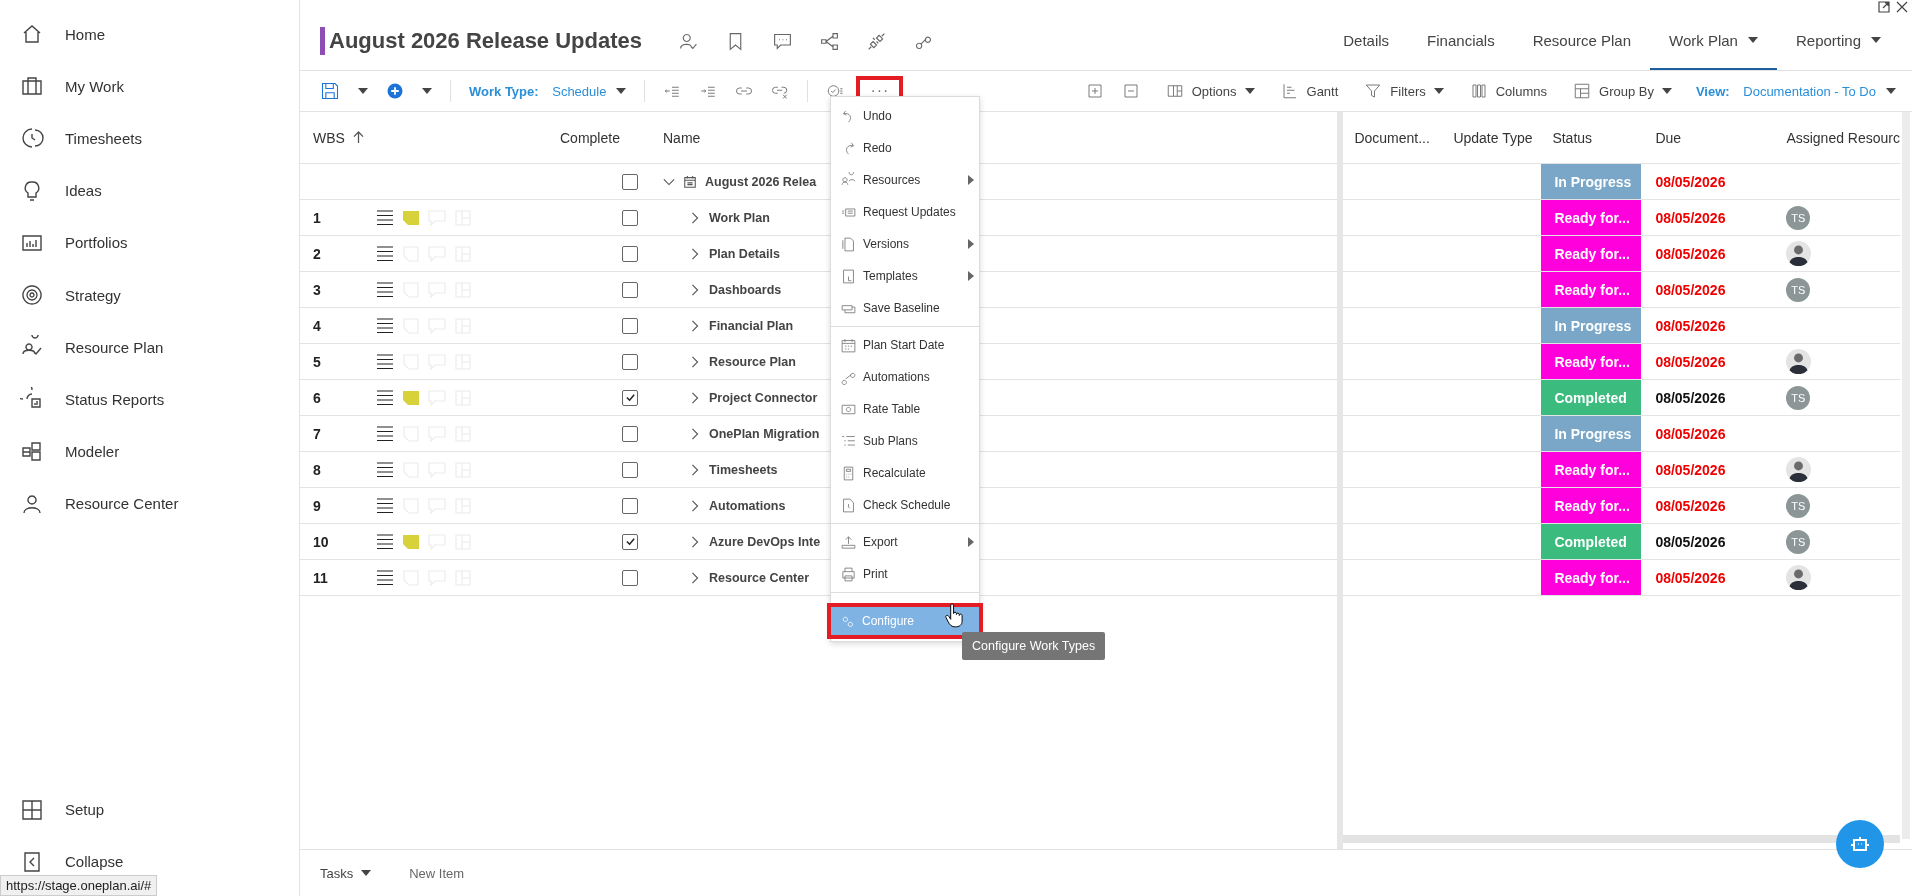 The height and width of the screenshot is (896, 1912). I want to click on column-header: Status, so click(1572, 137).